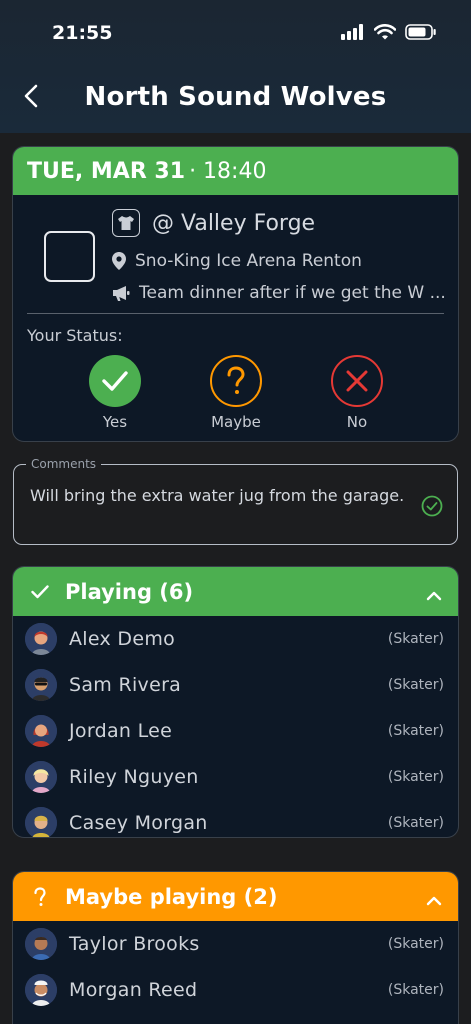 This screenshot has width=471, height=1024. I want to click on event-location-row: Sno-King Ice Arena Renton, so click(237, 261).